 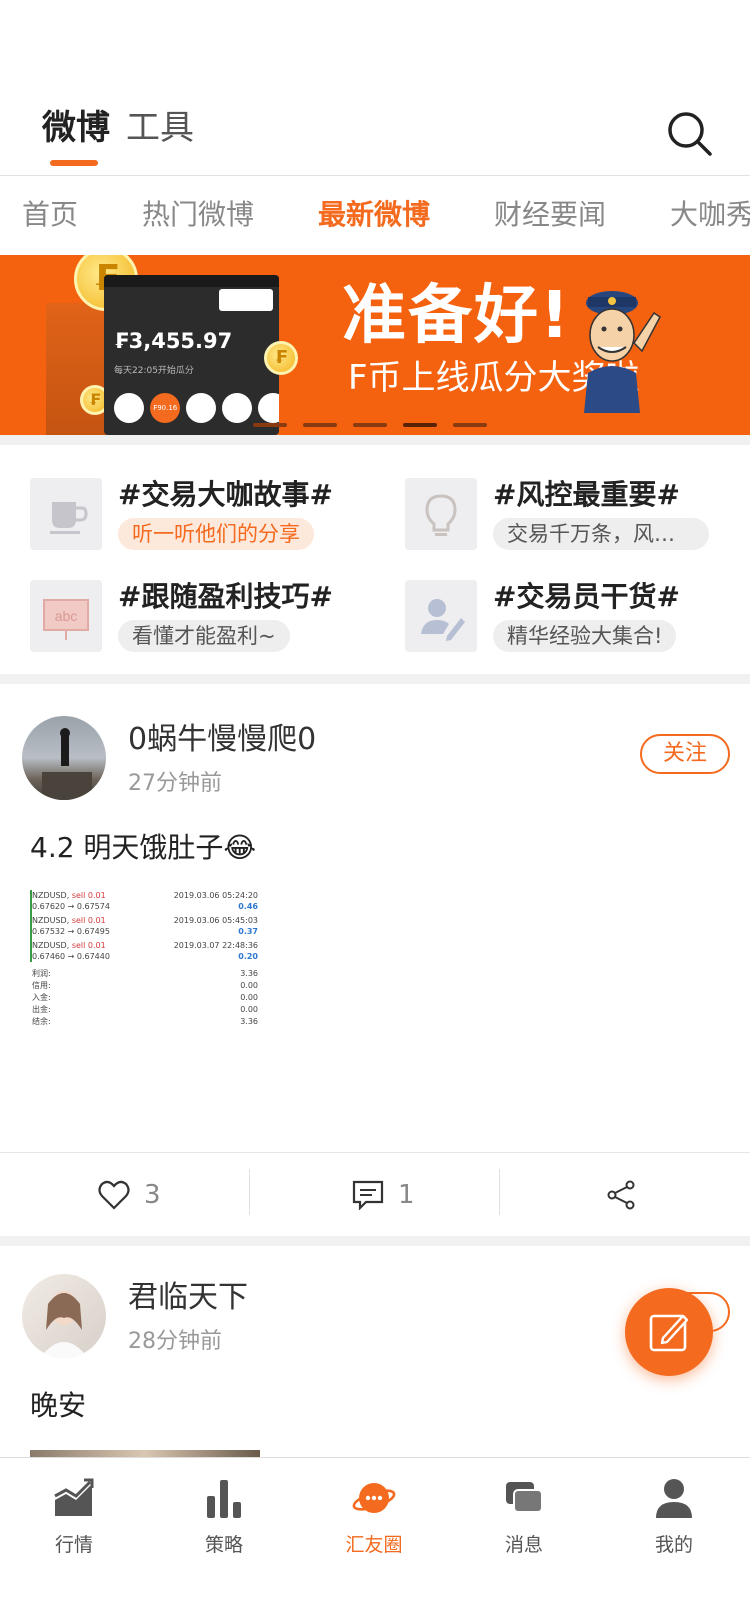 What do you see at coordinates (246, 300) in the screenshot?
I see `phone-user-card` at bounding box center [246, 300].